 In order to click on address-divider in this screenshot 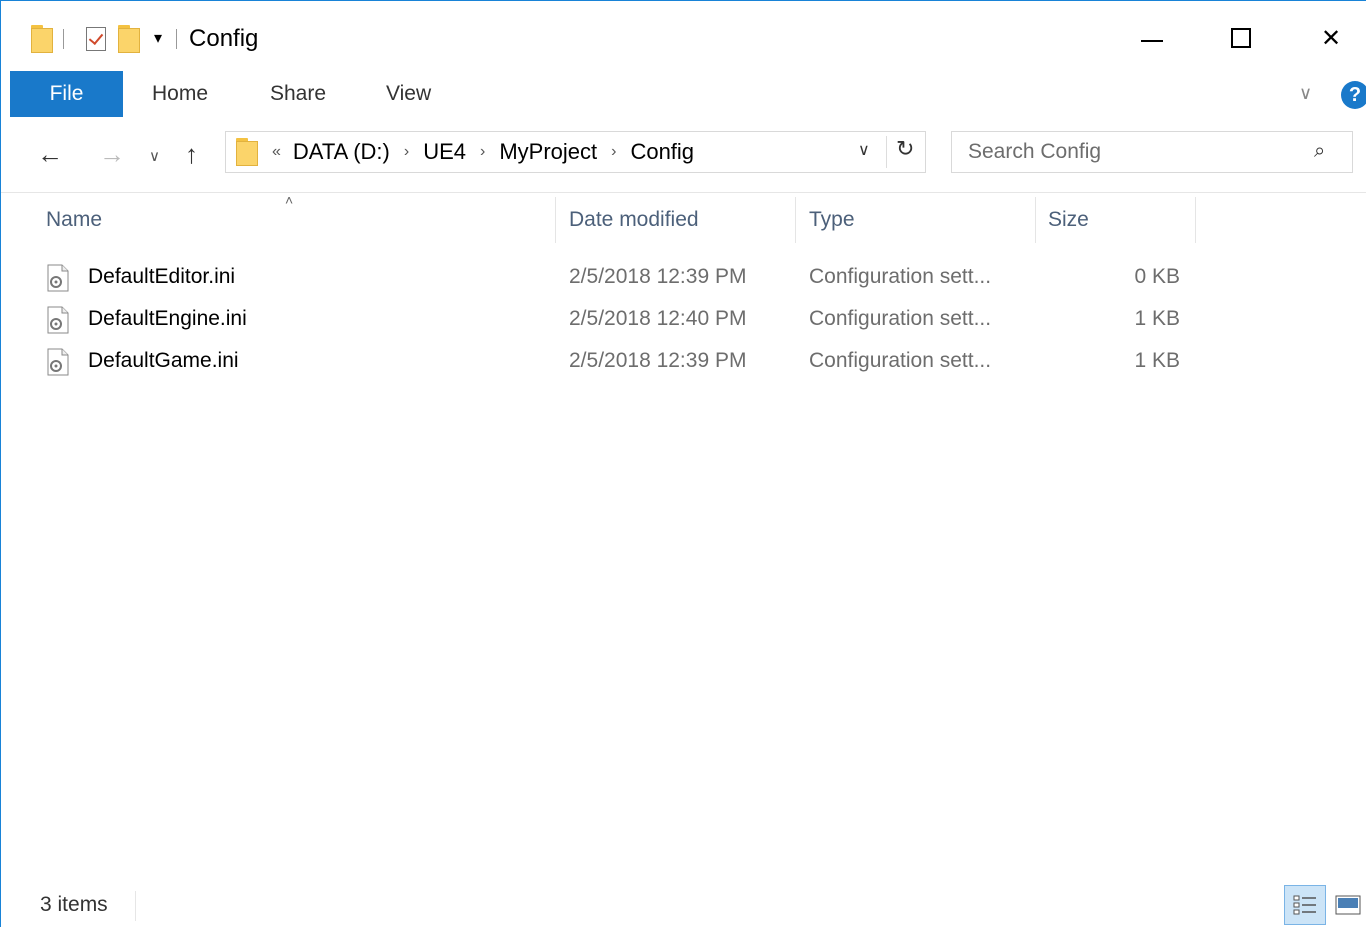, I will do `click(886, 152)`.